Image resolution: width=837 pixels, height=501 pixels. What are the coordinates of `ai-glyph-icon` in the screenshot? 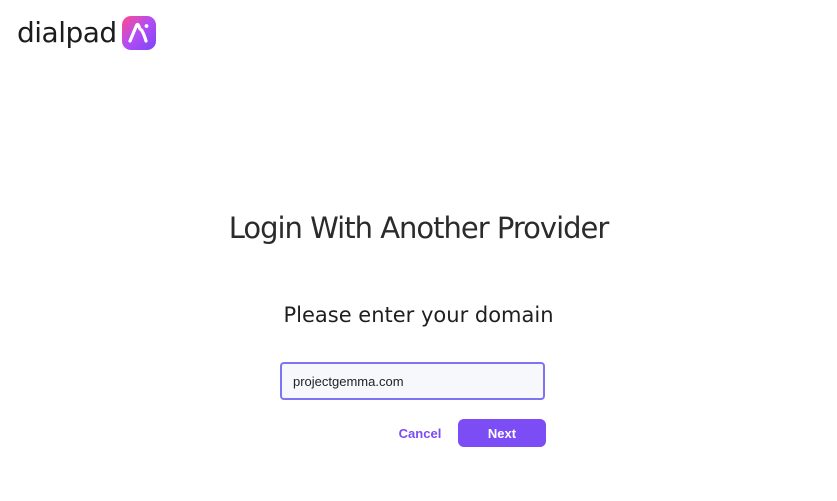 It's located at (138, 32).